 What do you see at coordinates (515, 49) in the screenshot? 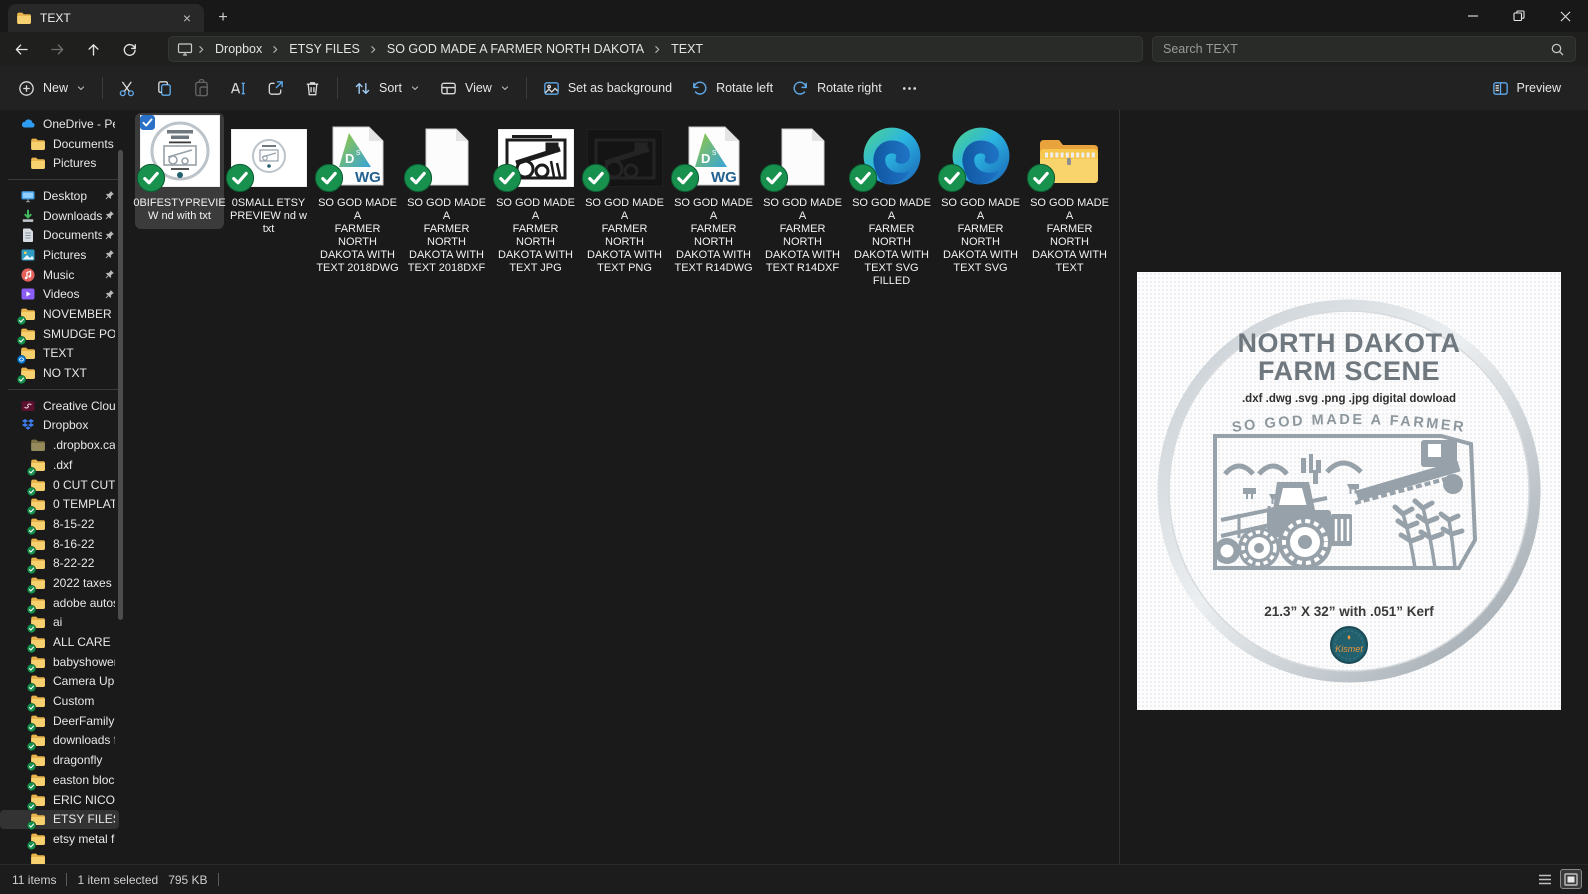
I see `breadcrumb-so-god-made-a-farmer-north-dakota: SO GOD MADE A FARMER NORTH DAKOTA` at bounding box center [515, 49].